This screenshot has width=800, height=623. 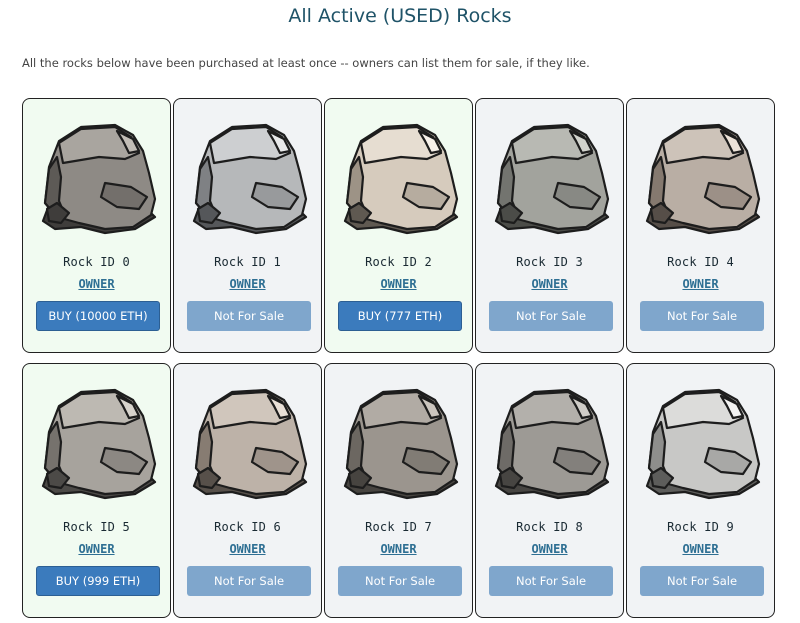 What do you see at coordinates (398, 527) in the screenshot?
I see `rock-id-label: Rock ID 7` at bounding box center [398, 527].